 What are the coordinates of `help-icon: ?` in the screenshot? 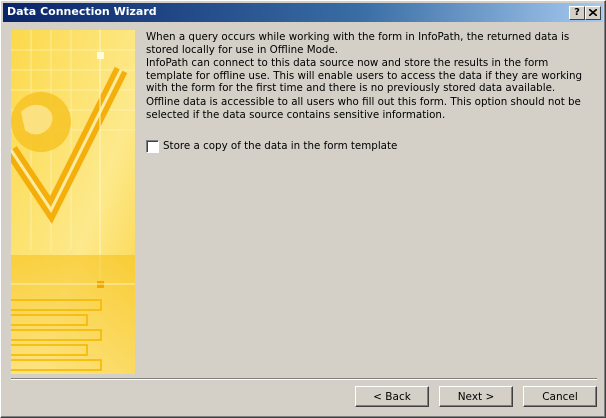 It's located at (577, 12).